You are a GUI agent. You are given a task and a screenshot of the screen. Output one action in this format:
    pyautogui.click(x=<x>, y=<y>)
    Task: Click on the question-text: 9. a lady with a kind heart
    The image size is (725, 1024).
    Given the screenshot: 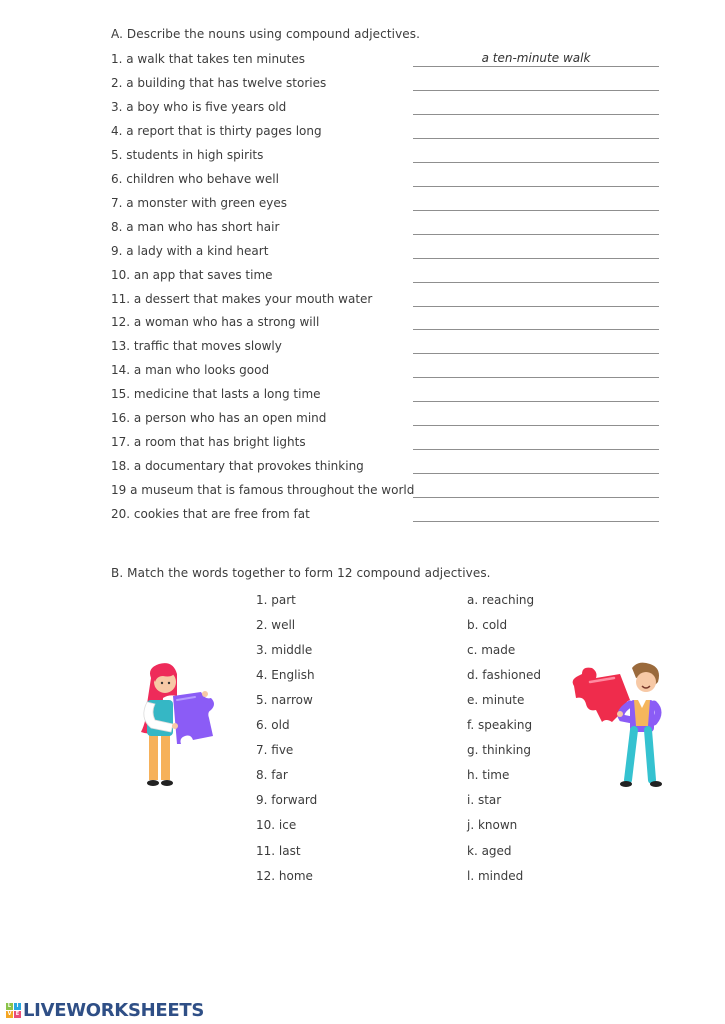 What is the action you would take?
    pyautogui.click(x=190, y=250)
    